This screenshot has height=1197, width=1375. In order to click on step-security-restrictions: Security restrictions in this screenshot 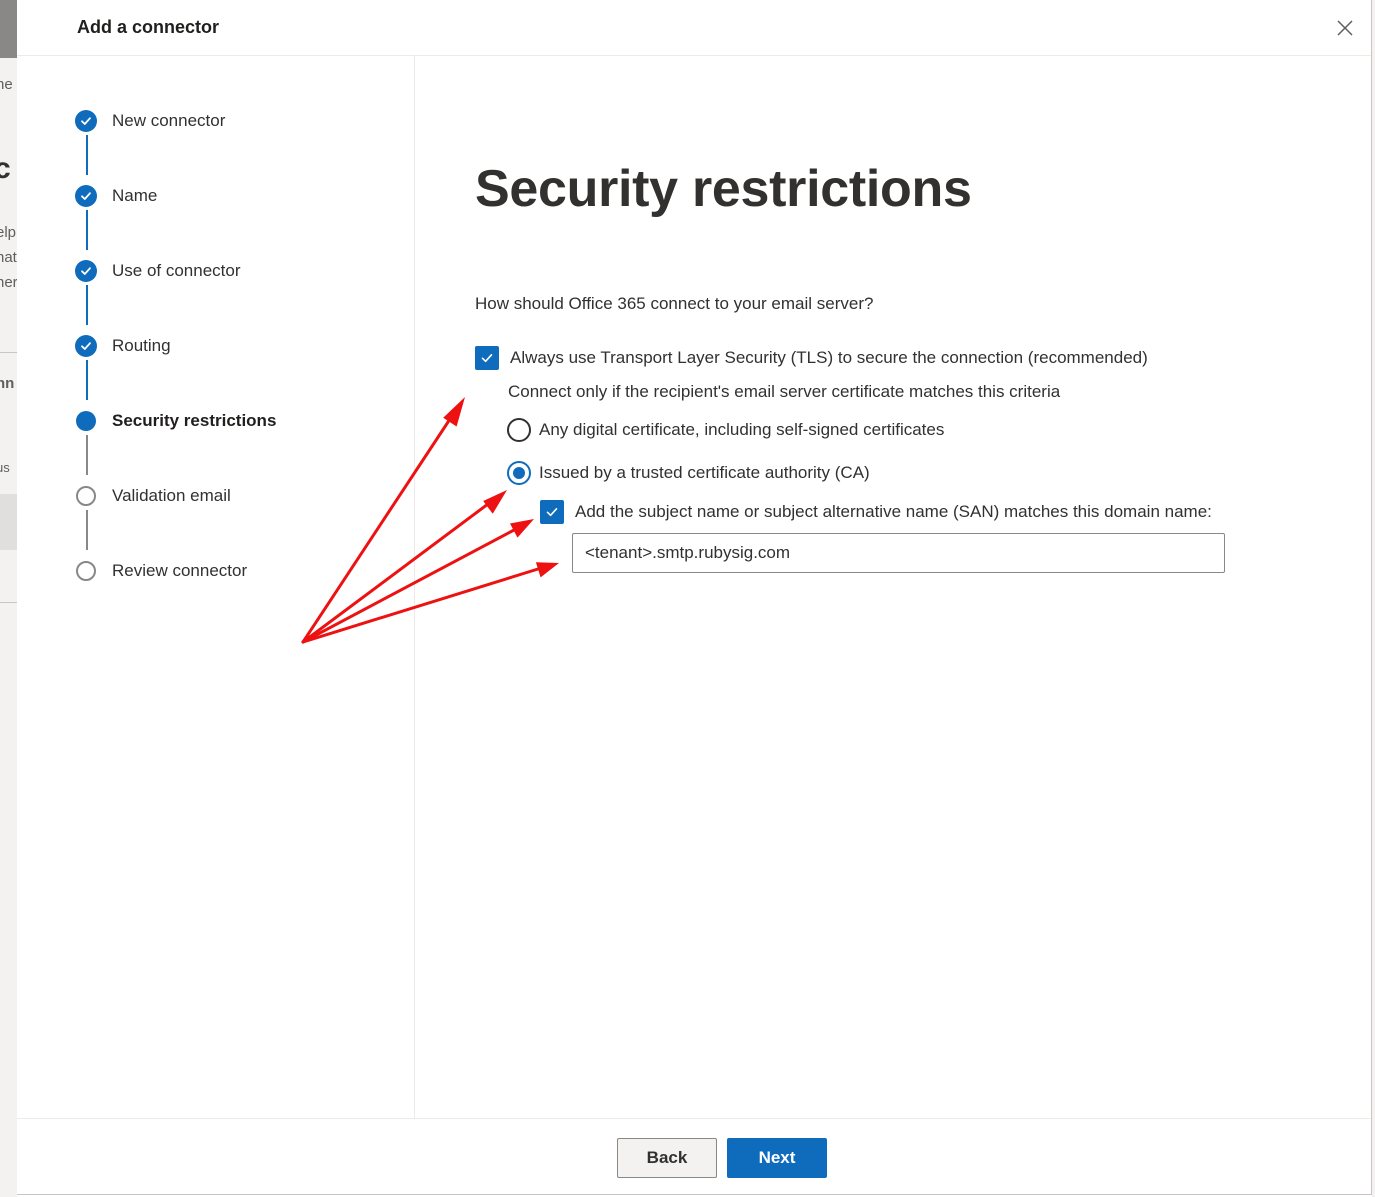, I will do `click(175, 421)`.